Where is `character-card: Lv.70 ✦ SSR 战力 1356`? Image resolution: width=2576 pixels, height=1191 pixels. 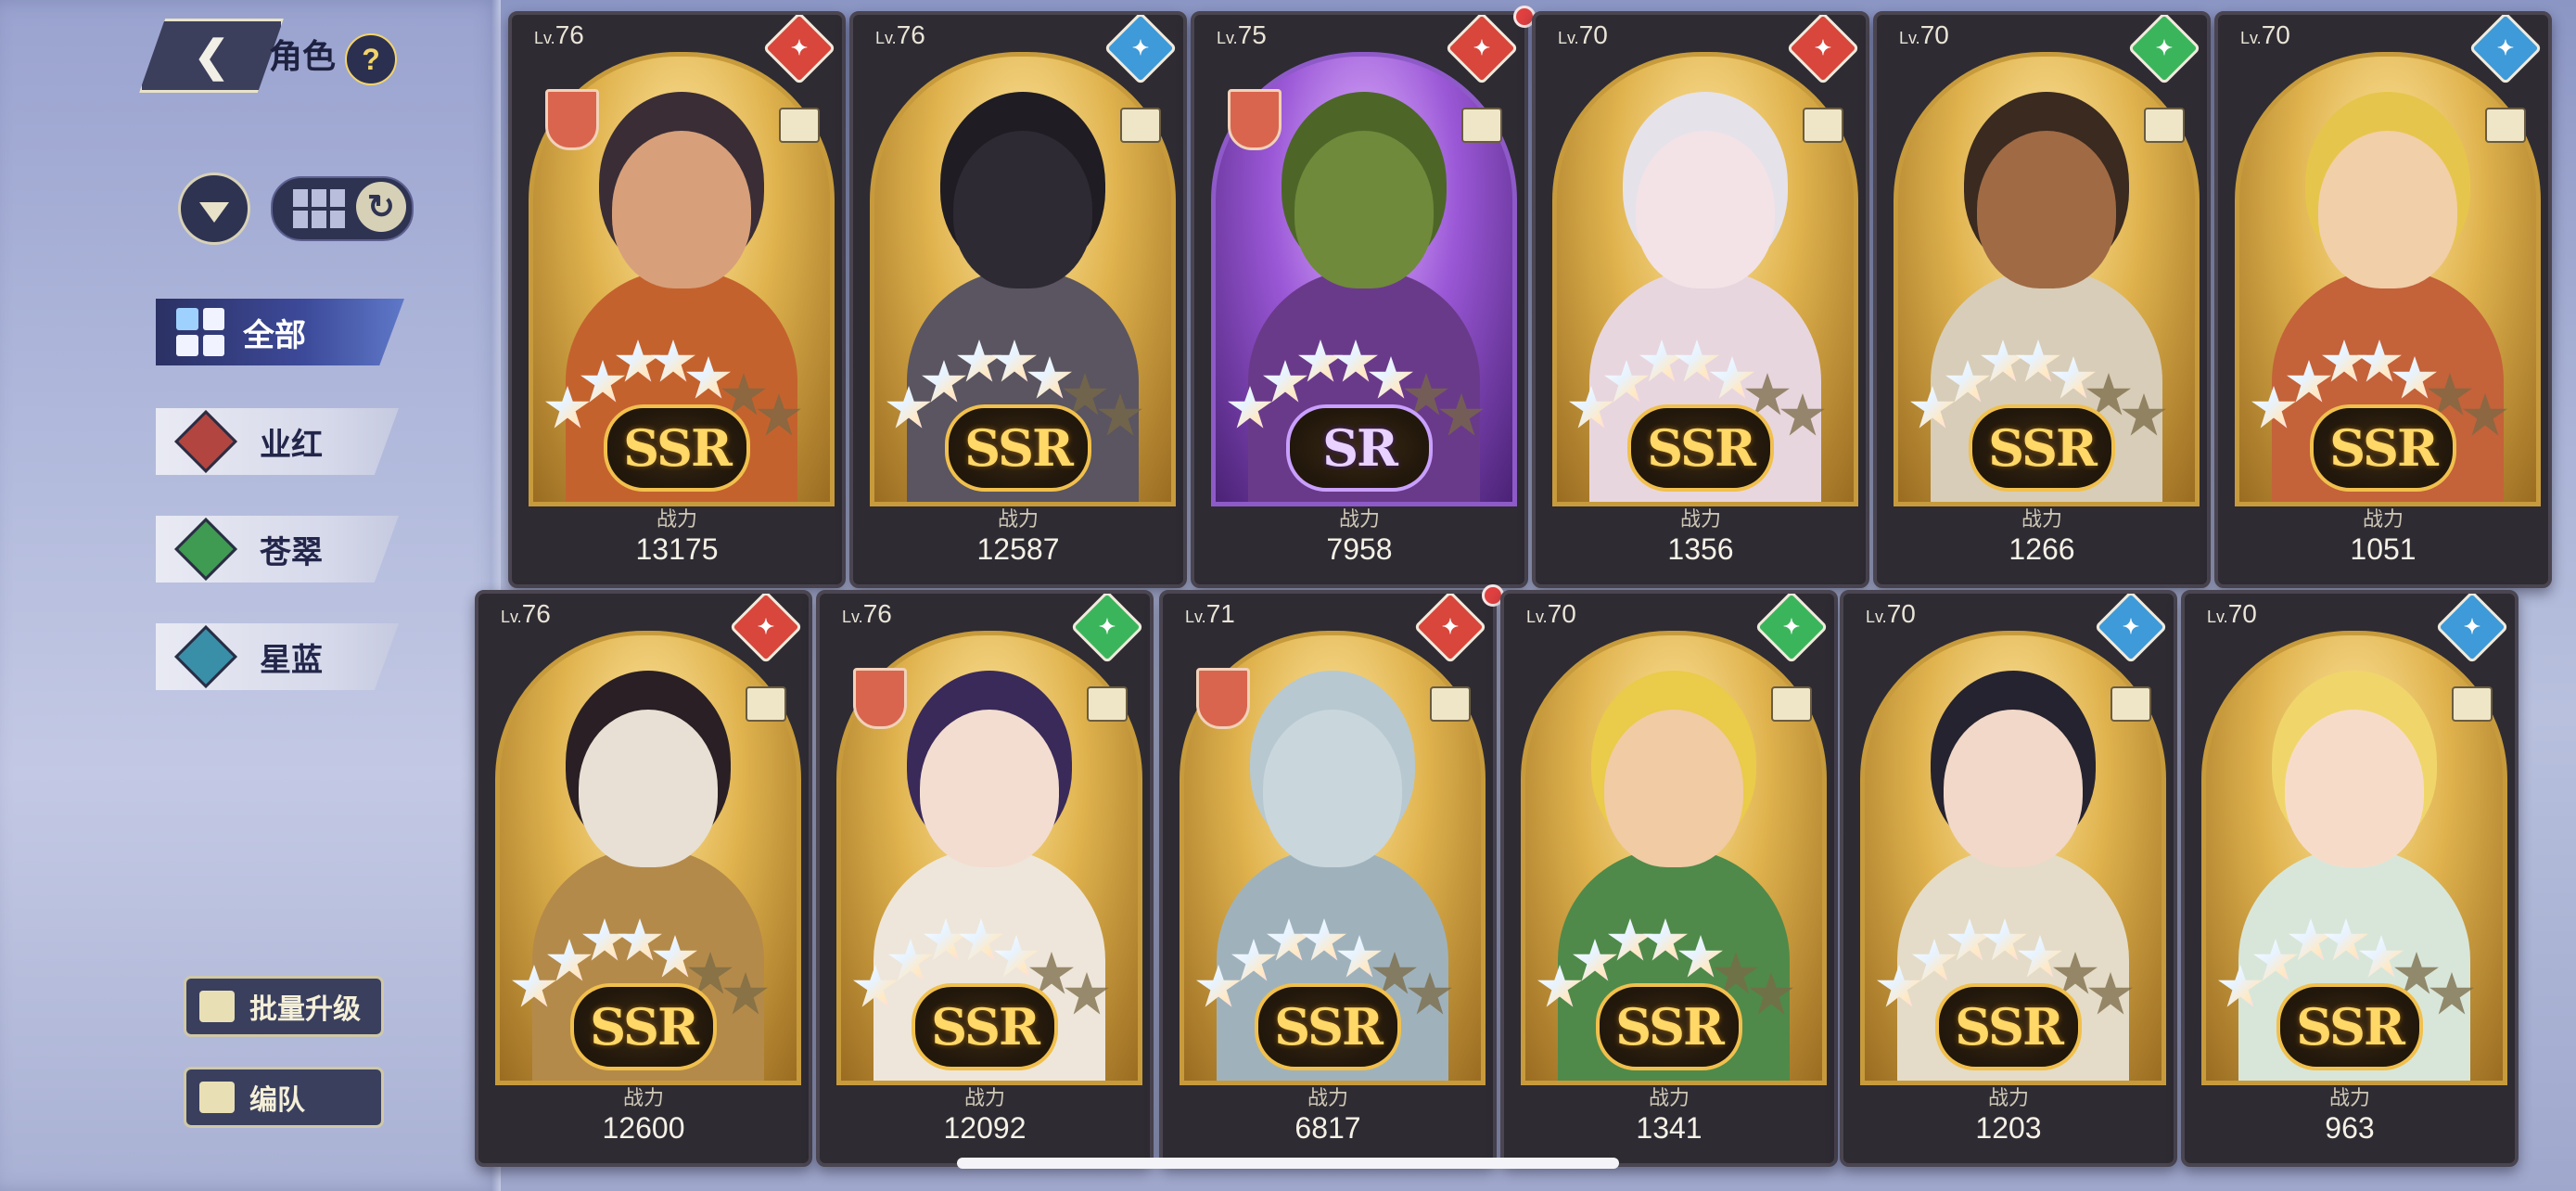
character-card: Lv.70 ✦ SSR 战力 1356 is located at coordinates (1700, 299).